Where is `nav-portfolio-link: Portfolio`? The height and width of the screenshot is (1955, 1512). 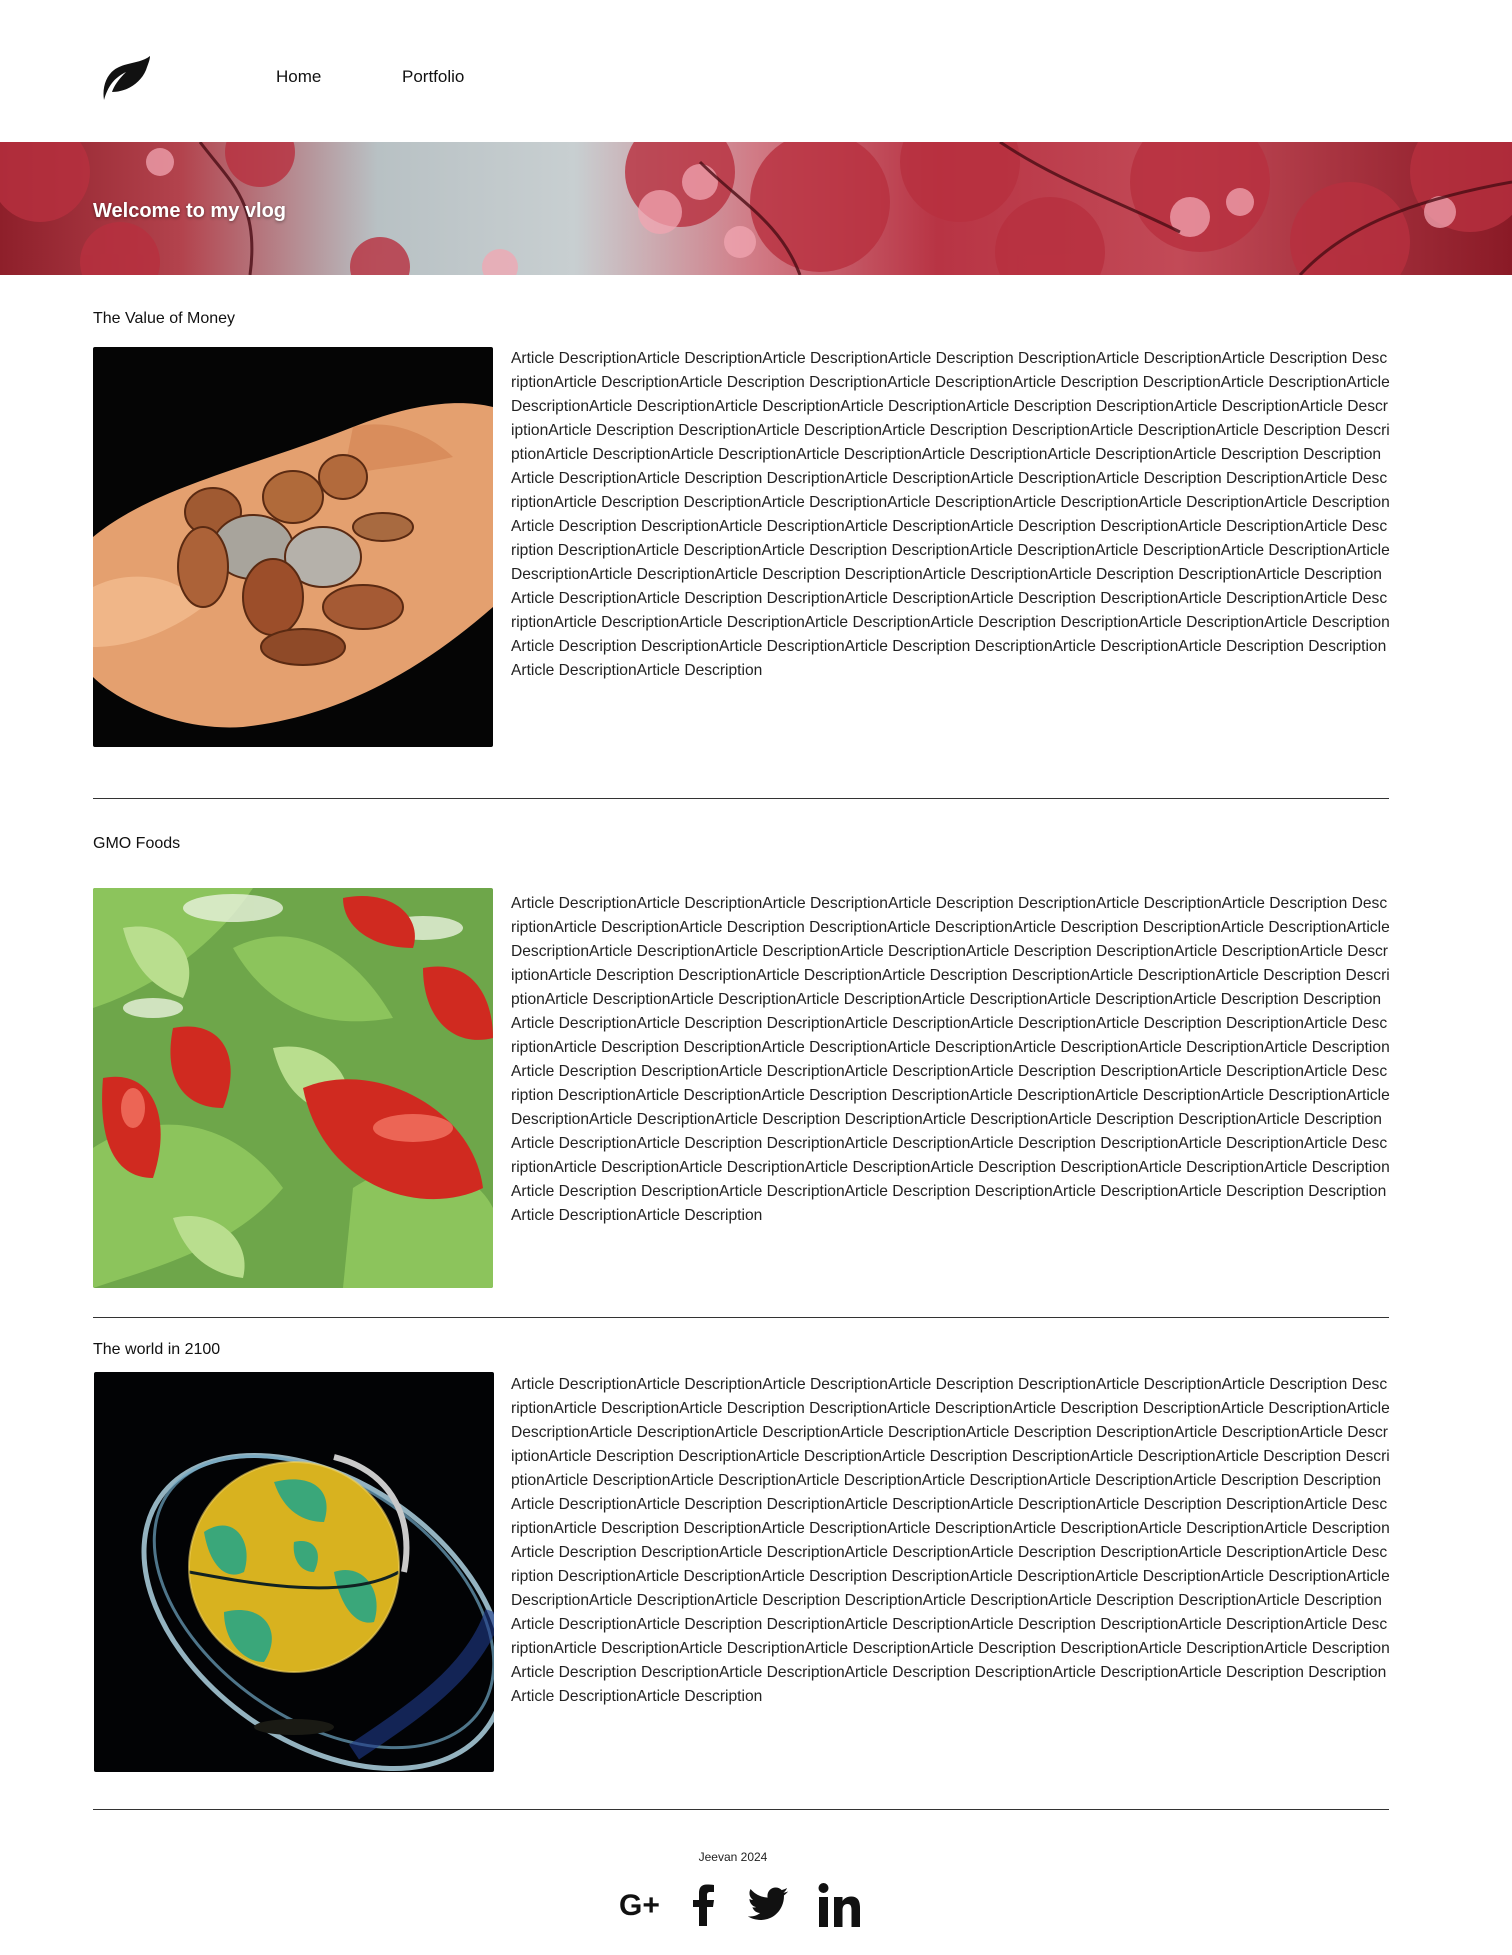 nav-portfolio-link: Portfolio is located at coordinates (433, 77).